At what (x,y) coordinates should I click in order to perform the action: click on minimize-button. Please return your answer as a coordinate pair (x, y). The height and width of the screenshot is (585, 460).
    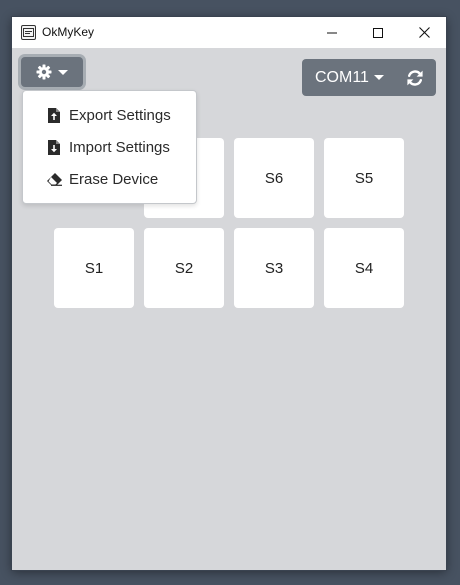
    Looking at the image, I should click on (332, 32).